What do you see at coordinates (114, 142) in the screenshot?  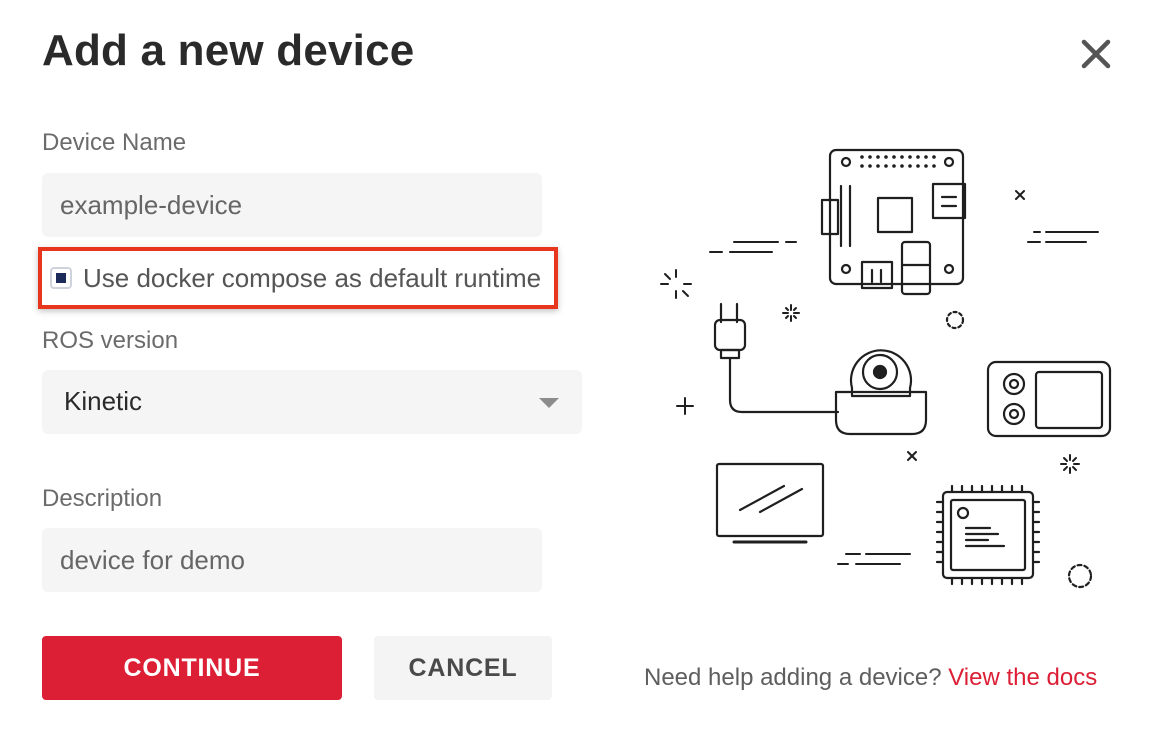 I see `device-name-label: Device Name` at bounding box center [114, 142].